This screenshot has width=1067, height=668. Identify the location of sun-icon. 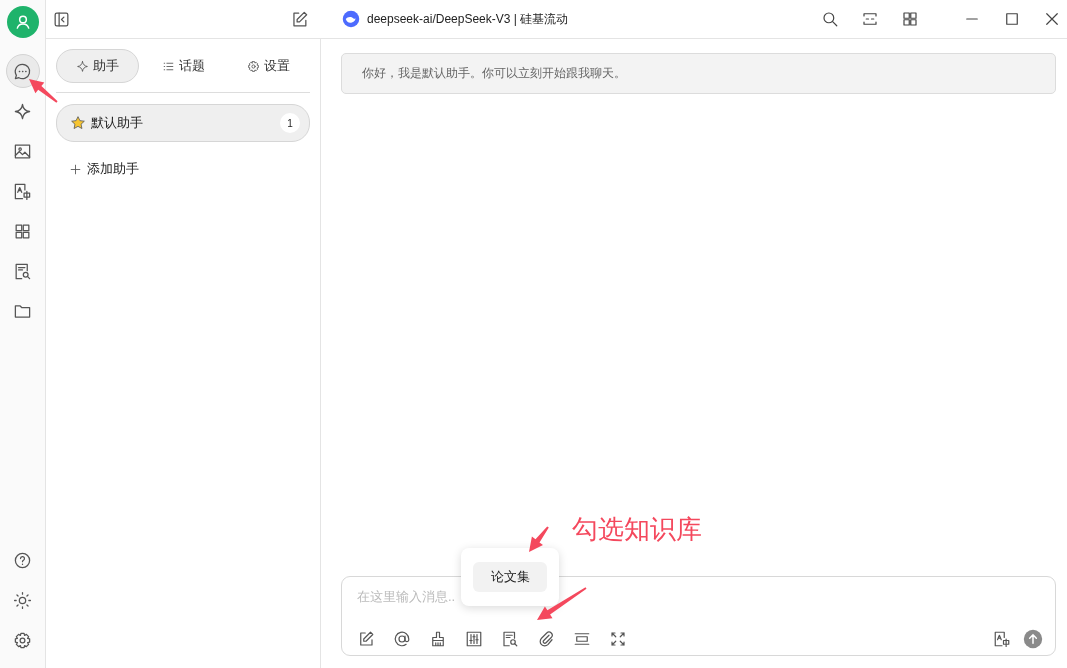
(22, 600).